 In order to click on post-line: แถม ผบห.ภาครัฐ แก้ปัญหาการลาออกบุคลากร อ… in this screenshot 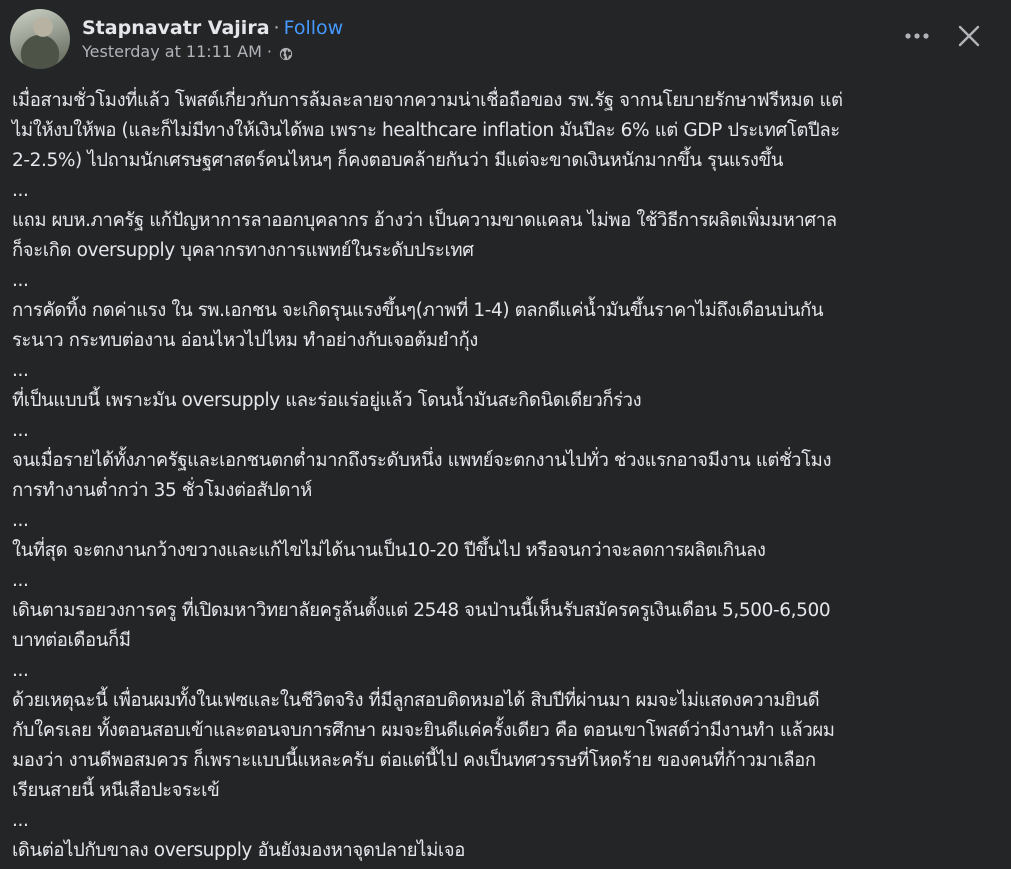, I will do `click(424, 220)`.